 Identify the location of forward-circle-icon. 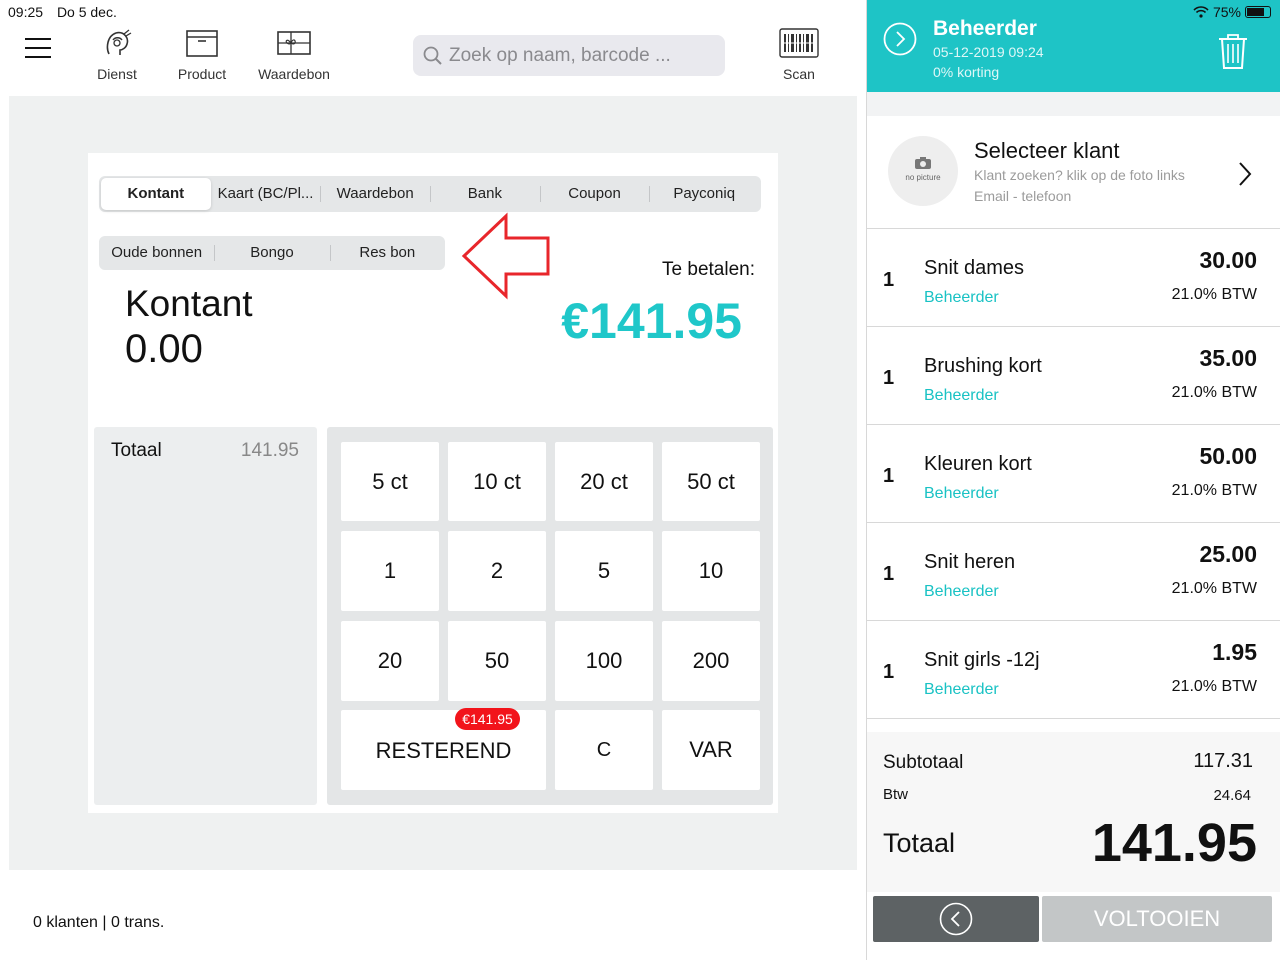
(900, 39).